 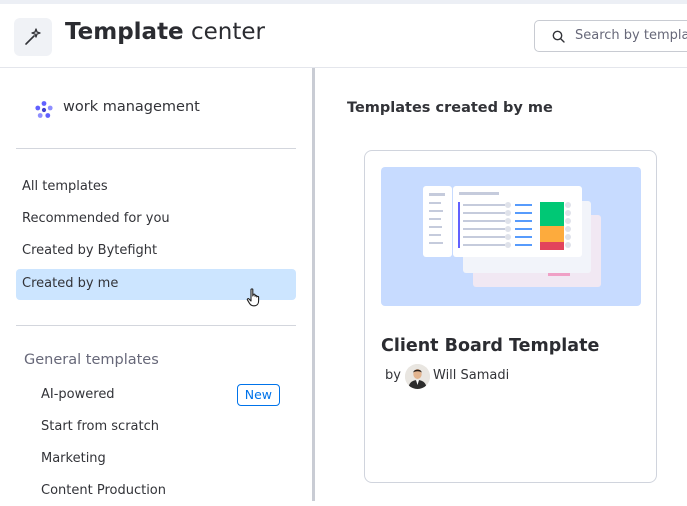 I want to click on page-title: Template center, so click(x=165, y=32).